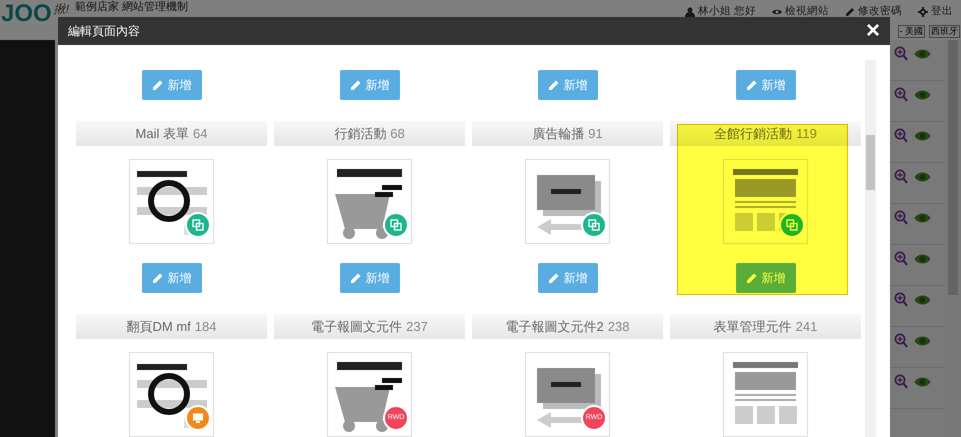 Image resolution: width=961 pixels, height=437 pixels. I want to click on settings-icon, so click(923, 11).